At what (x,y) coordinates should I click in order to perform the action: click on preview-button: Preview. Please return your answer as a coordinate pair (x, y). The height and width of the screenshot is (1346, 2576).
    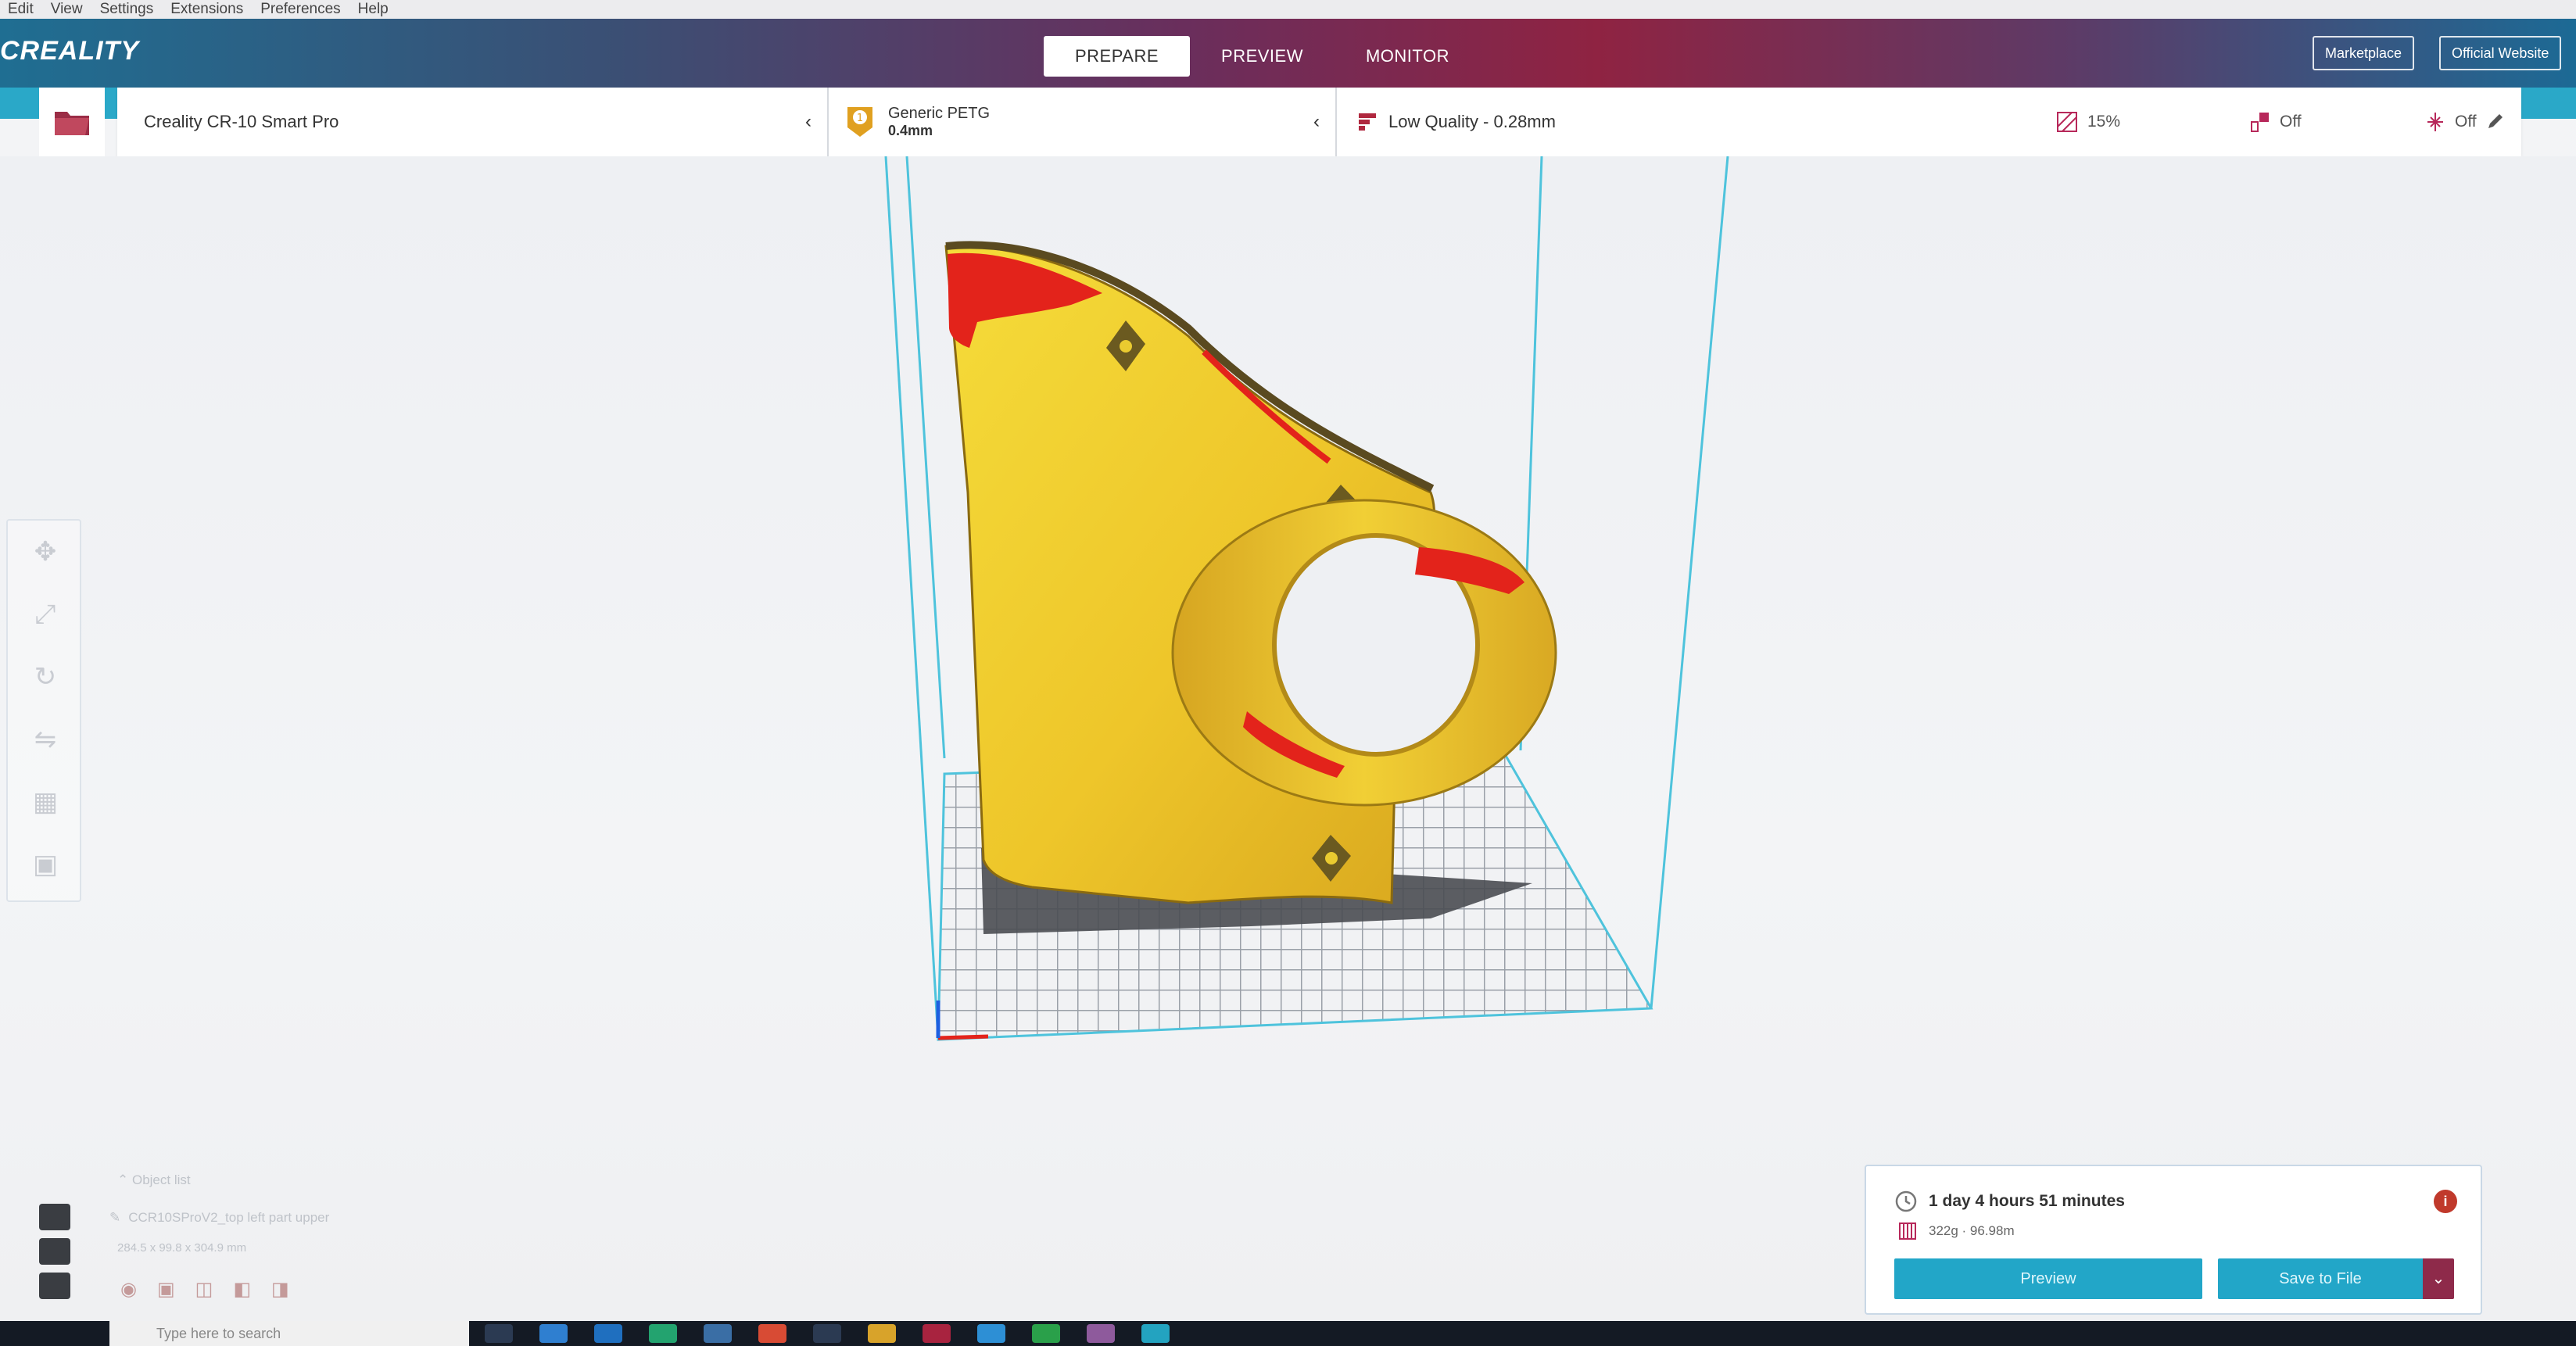
    Looking at the image, I should click on (2048, 1278).